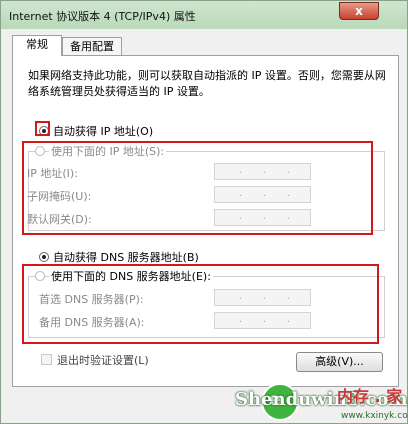 Image resolution: width=408 pixels, height=424 pixels. What do you see at coordinates (359, 11) in the screenshot?
I see `close-button: x` at bounding box center [359, 11].